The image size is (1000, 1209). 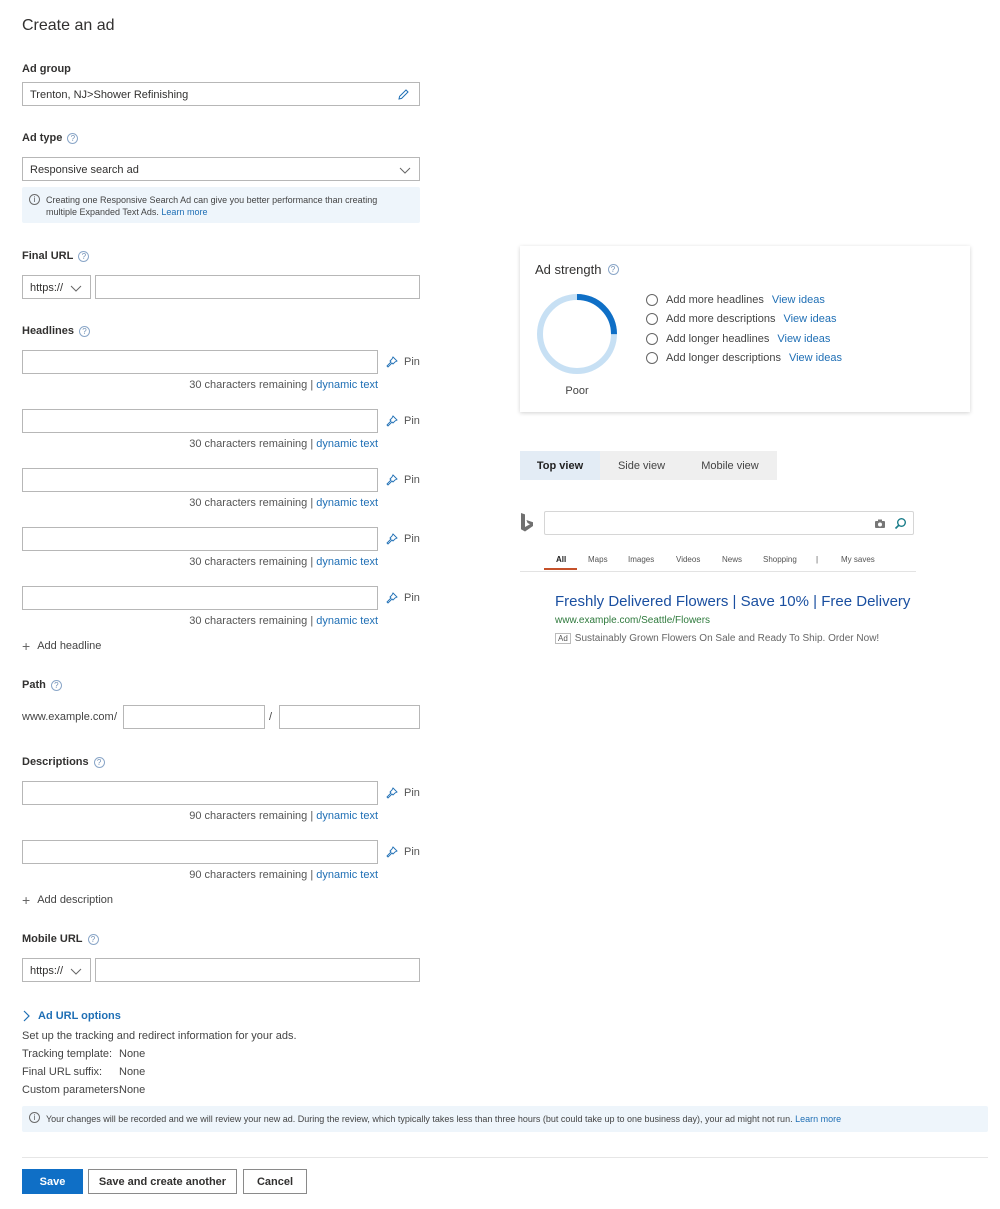 What do you see at coordinates (26, 899) in the screenshot?
I see `plus-icon: +` at bounding box center [26, 899].